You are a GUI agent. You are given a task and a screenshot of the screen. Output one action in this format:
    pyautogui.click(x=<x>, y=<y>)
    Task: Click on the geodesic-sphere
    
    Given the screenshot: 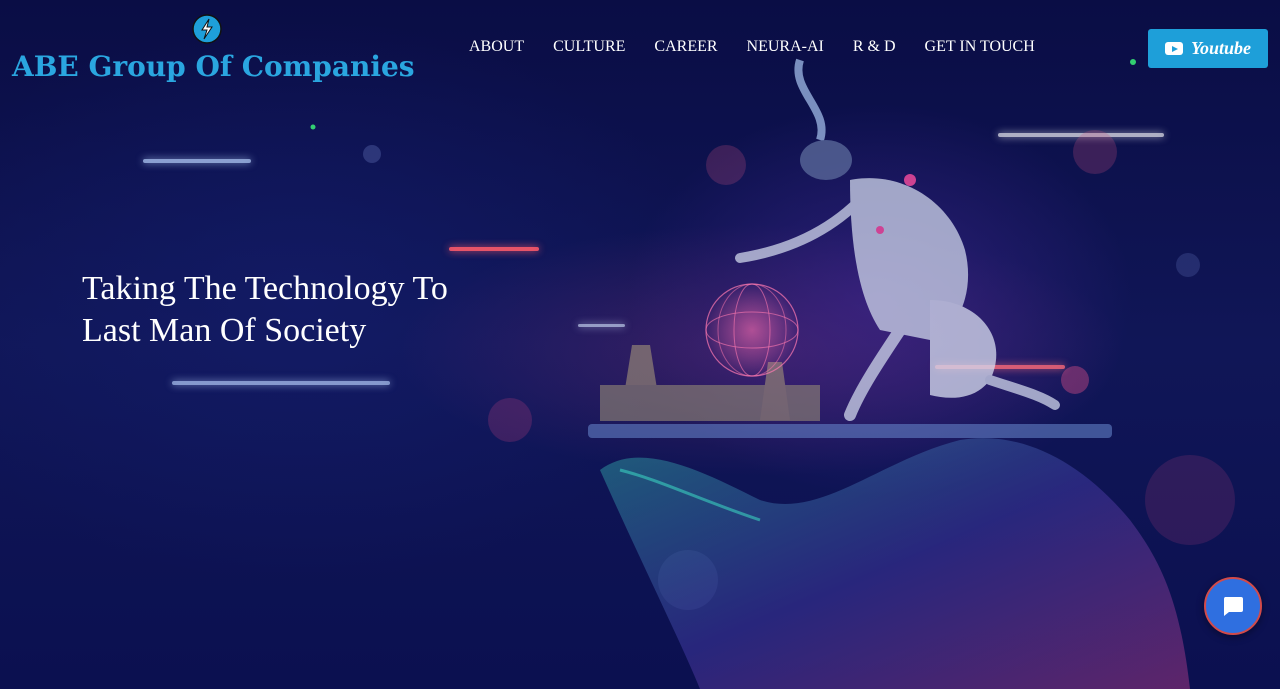 What is the action you would take?
    pyautogui.click(x=752, y=330)
    